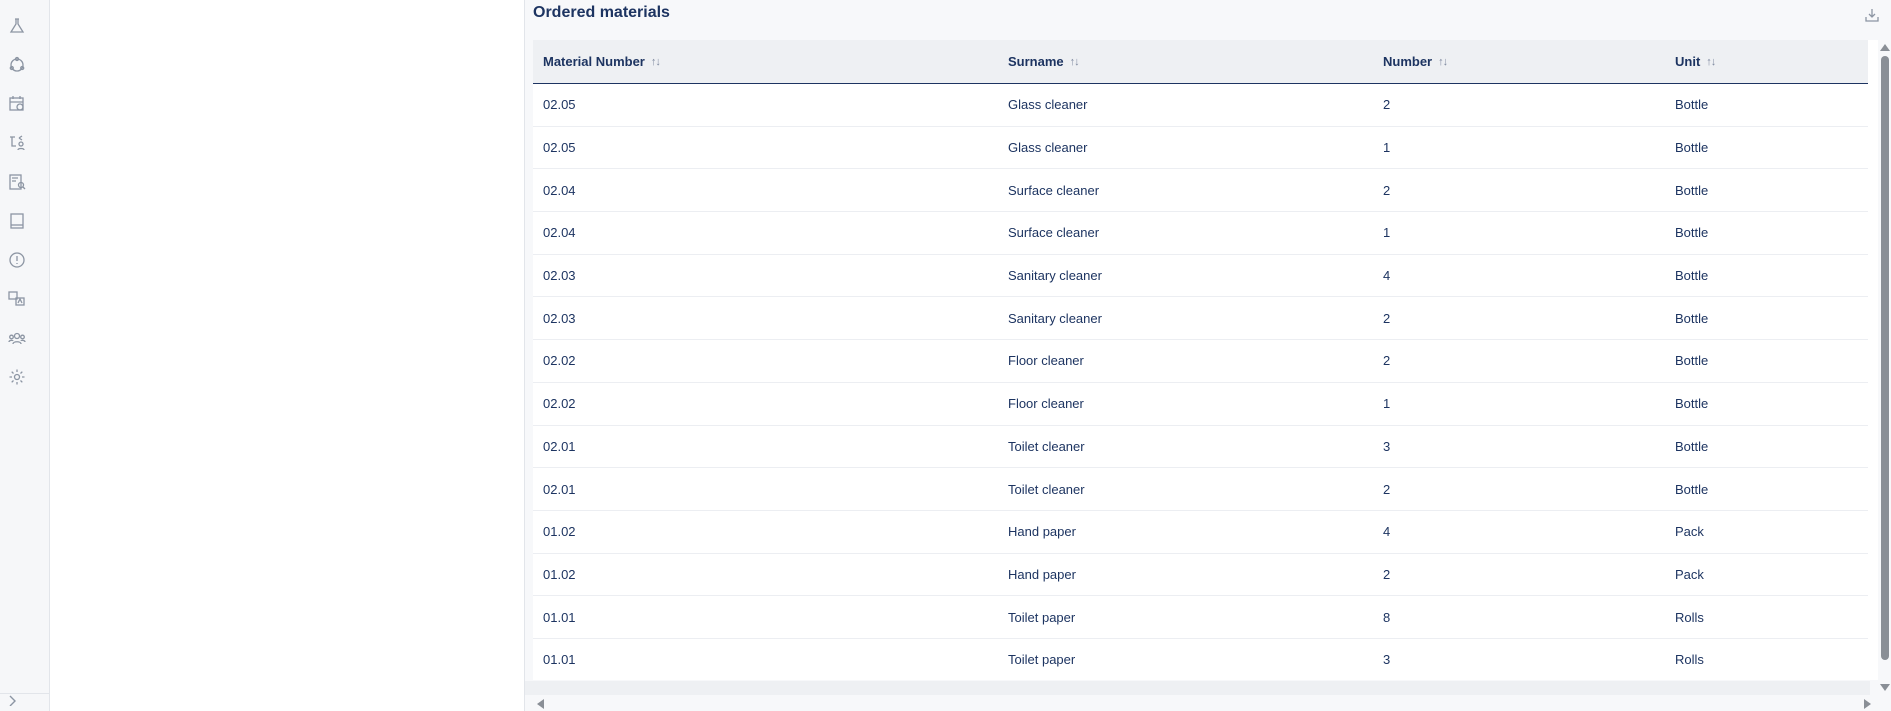  I want to click on column-header-unit: Unit ↑↓, so click(1766, 61).